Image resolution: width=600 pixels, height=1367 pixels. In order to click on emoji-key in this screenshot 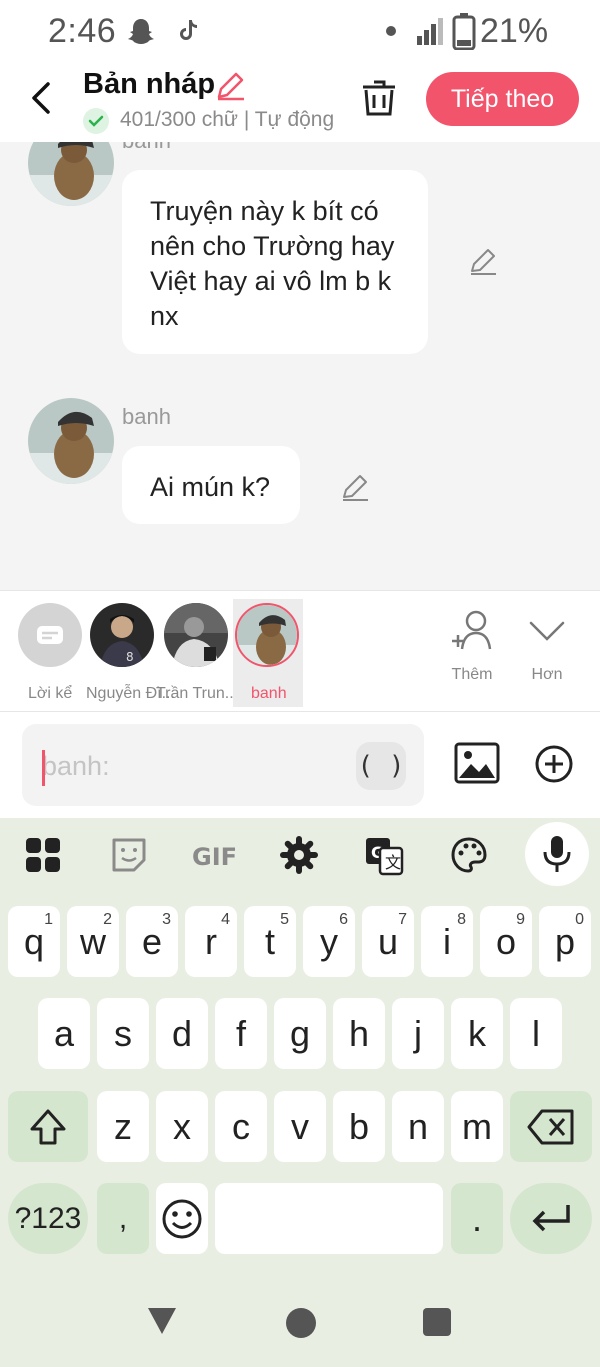, I will do `click(182, 1218)`.